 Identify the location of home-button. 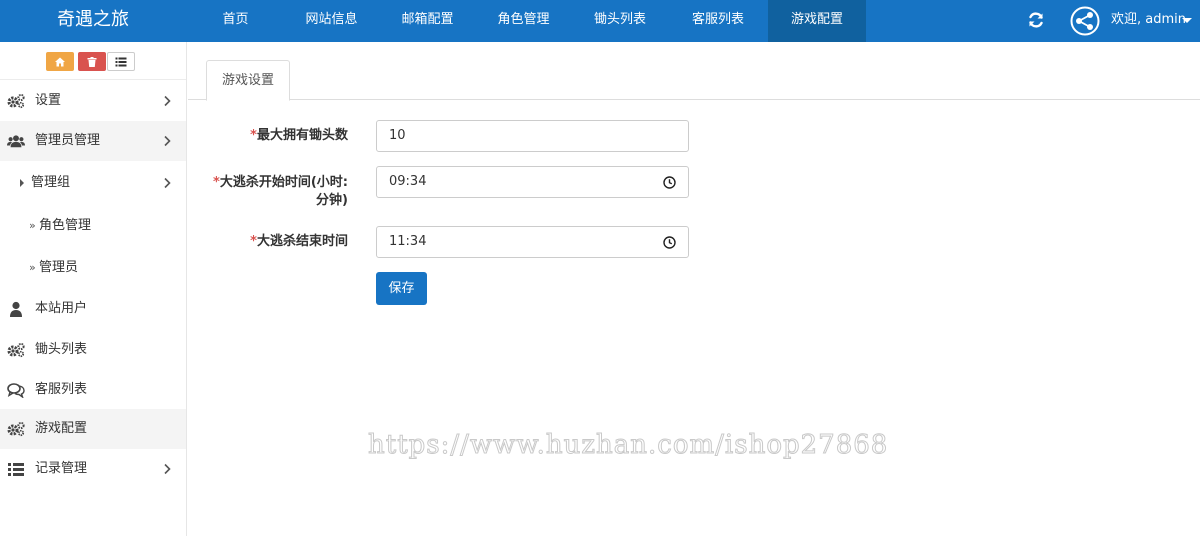
(60, 61).